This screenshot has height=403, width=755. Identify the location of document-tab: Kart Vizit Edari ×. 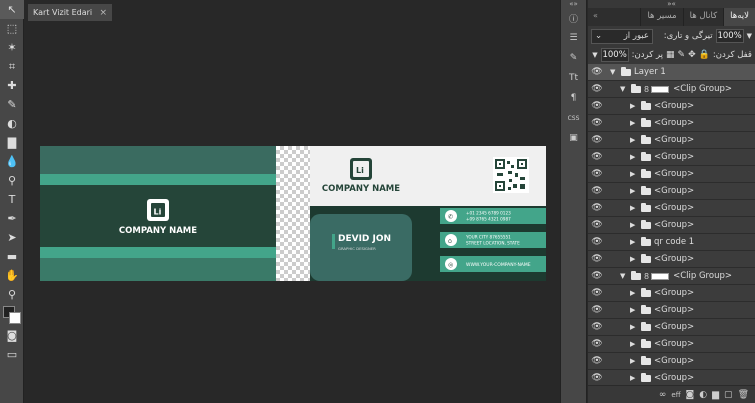
(70, 12).